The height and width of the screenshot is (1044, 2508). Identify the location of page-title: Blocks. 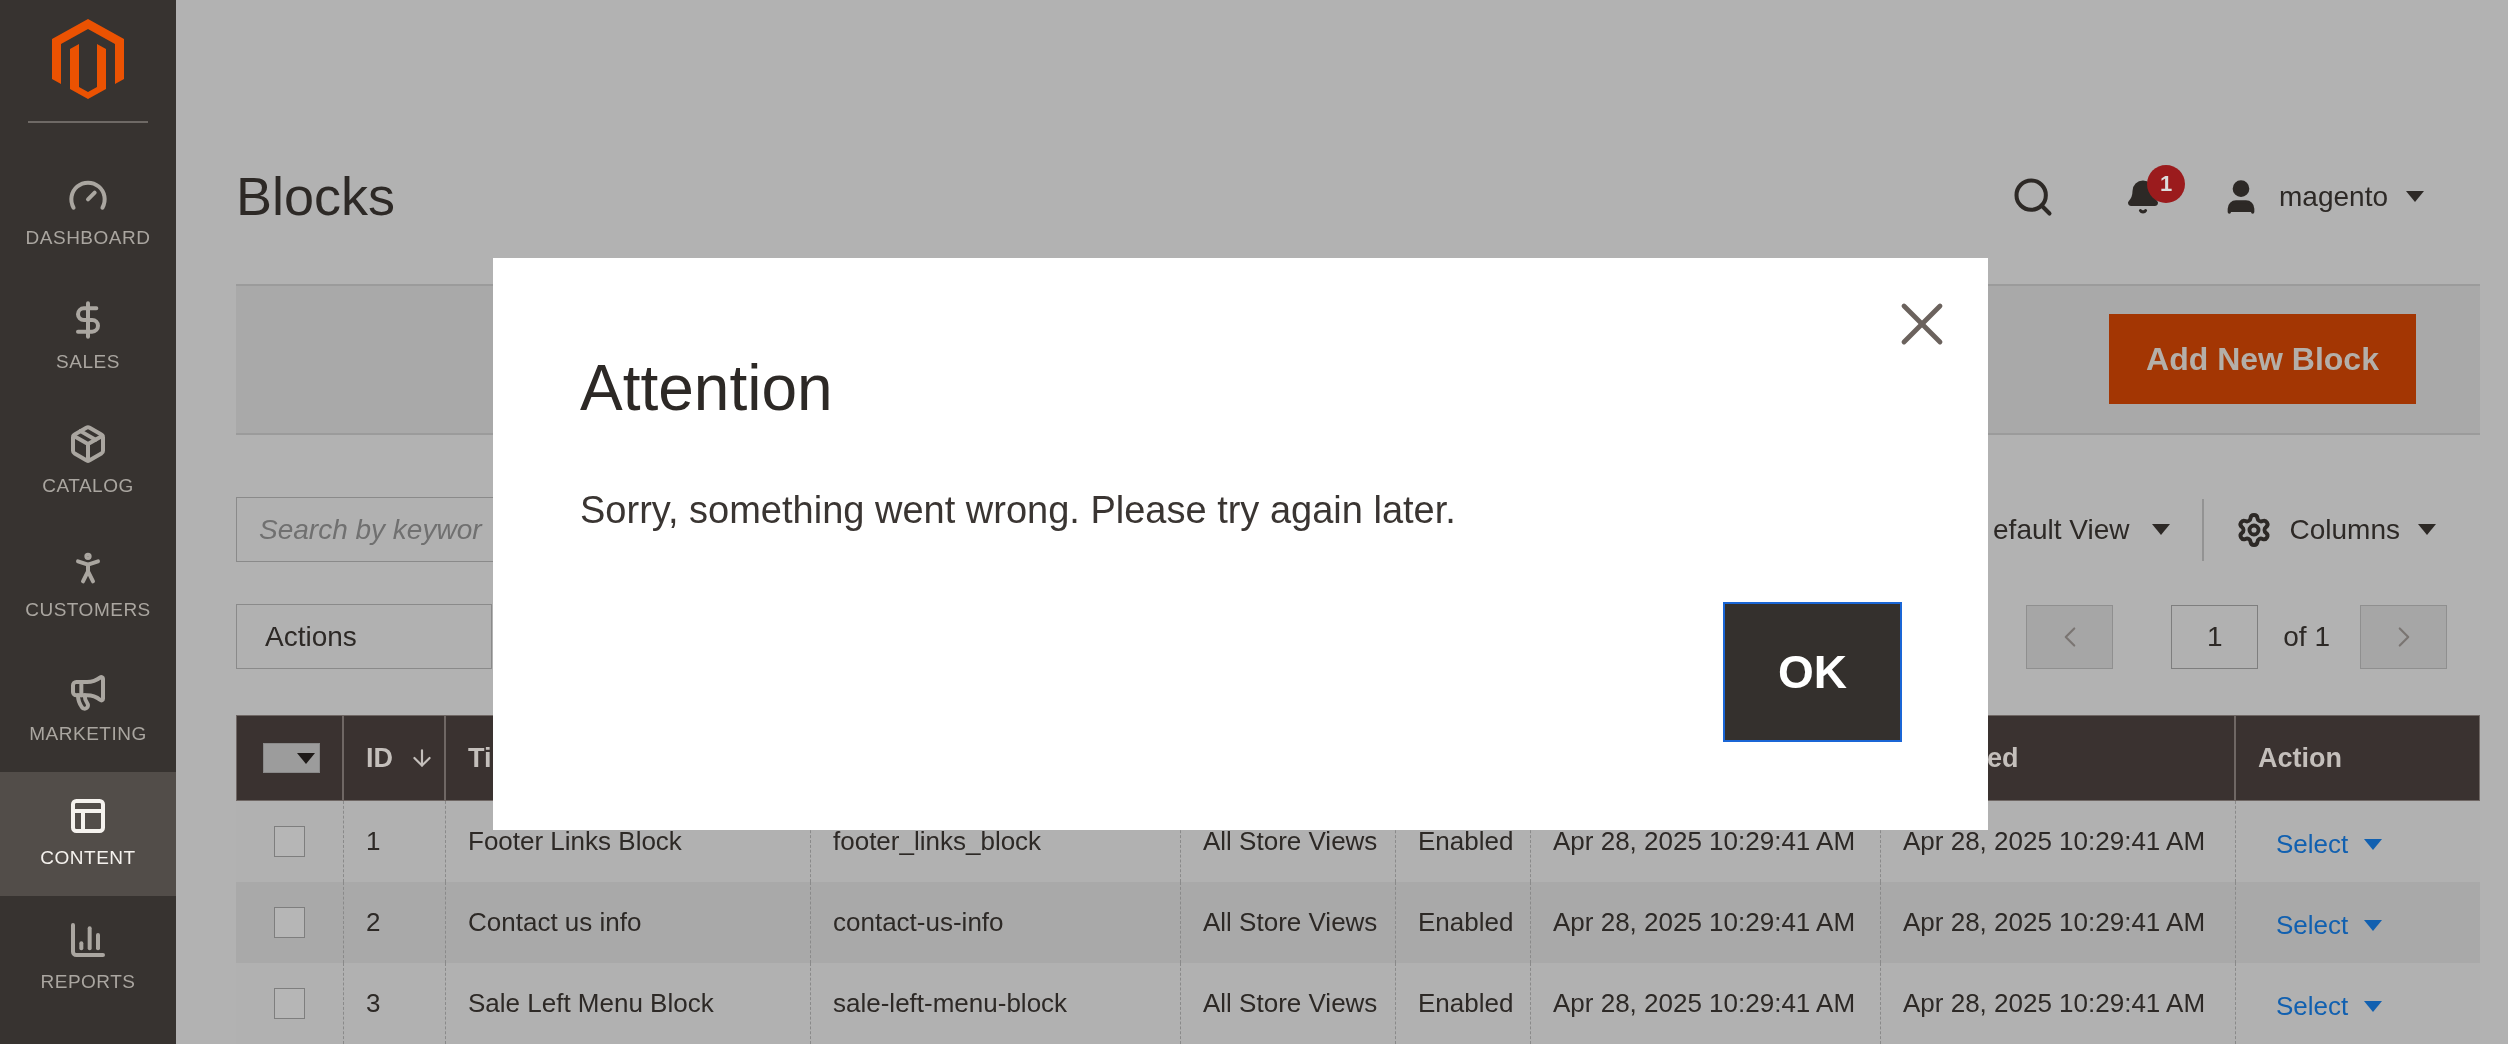
(316, 197).